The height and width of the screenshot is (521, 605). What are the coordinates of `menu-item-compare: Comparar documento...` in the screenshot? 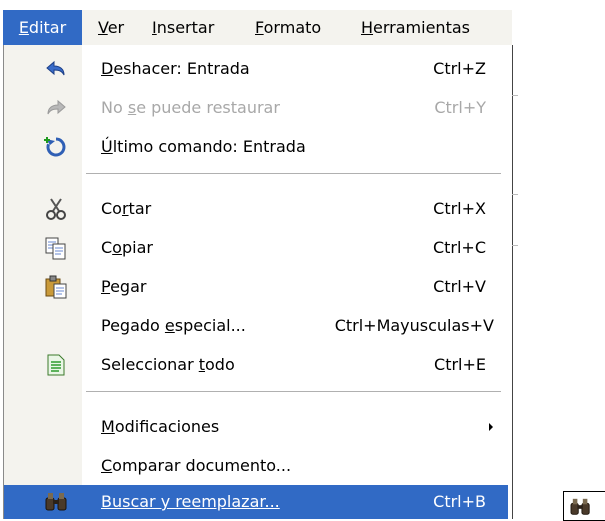 It's located at (256, 465).